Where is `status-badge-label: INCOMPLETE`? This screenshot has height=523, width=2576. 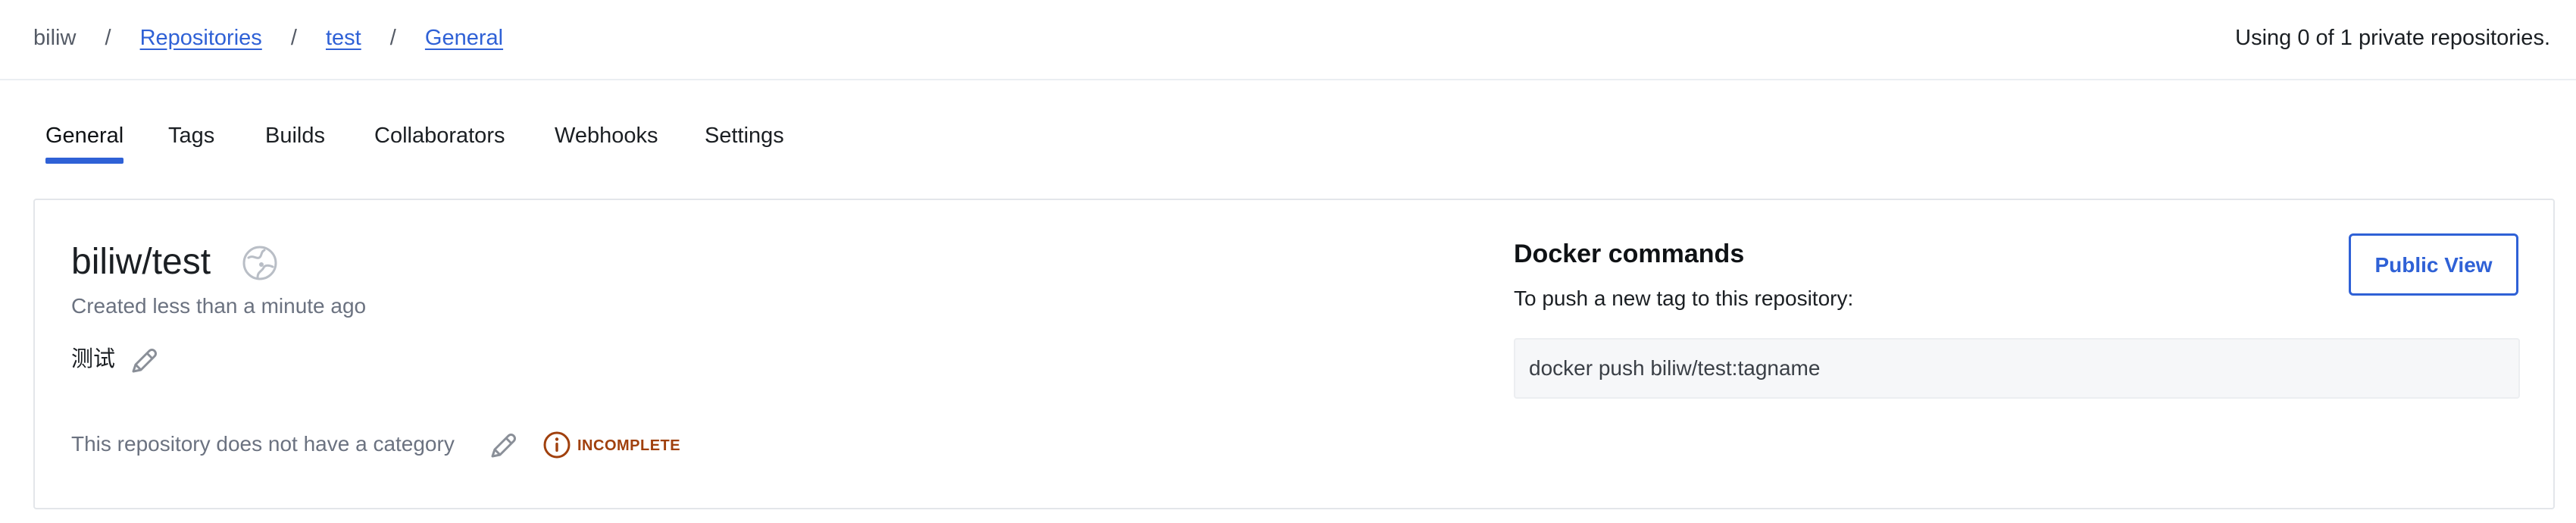 status-badge-label: INCOMPLETE is located at coordinates (629, 445).